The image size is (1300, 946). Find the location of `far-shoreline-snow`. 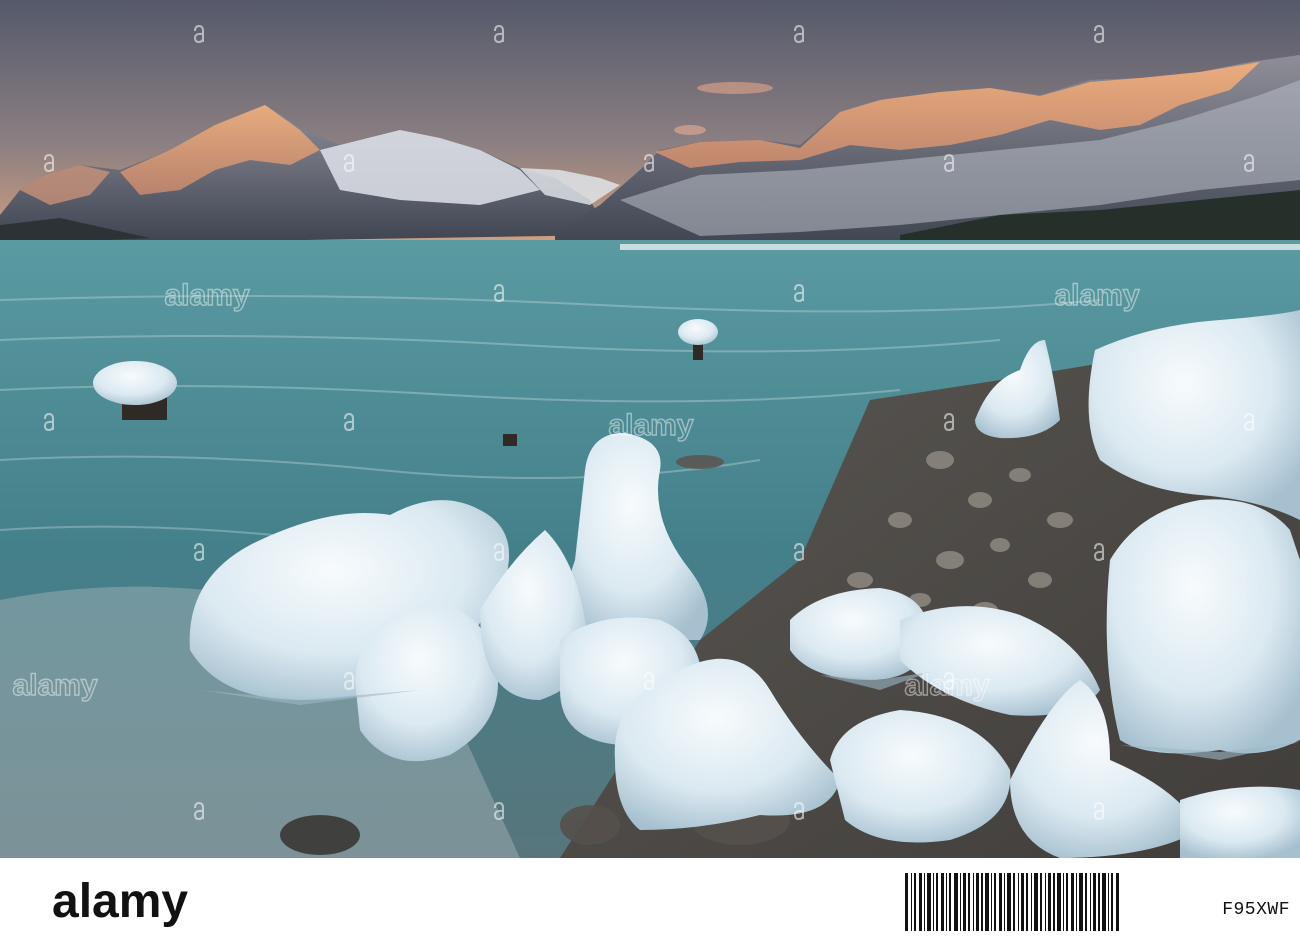

far-shoreline-snow is located at coordinates (960, 247).